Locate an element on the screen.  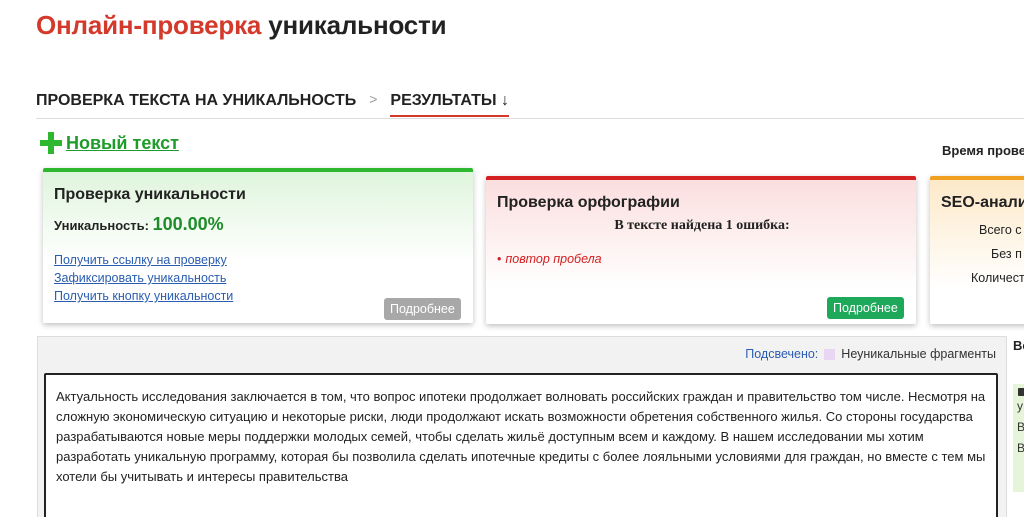
header-divider is located at coordinates (530, 118).